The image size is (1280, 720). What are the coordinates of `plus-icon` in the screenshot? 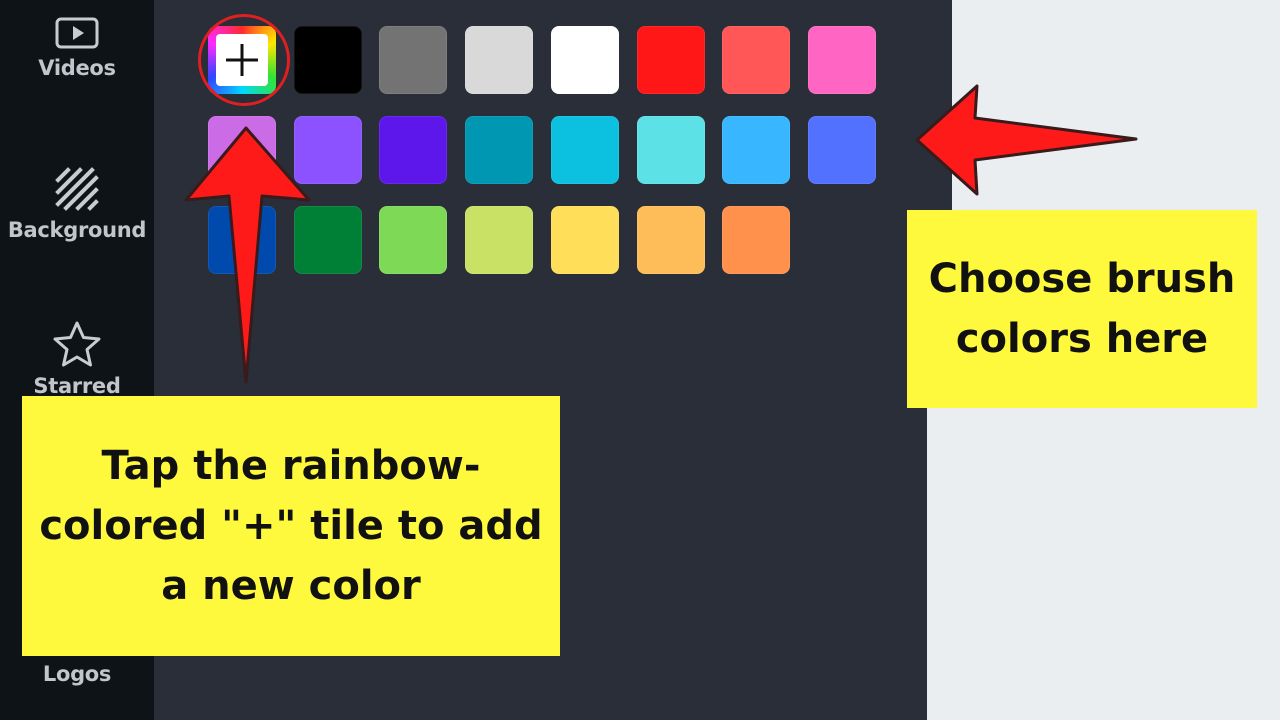 It's located at (242, 60).